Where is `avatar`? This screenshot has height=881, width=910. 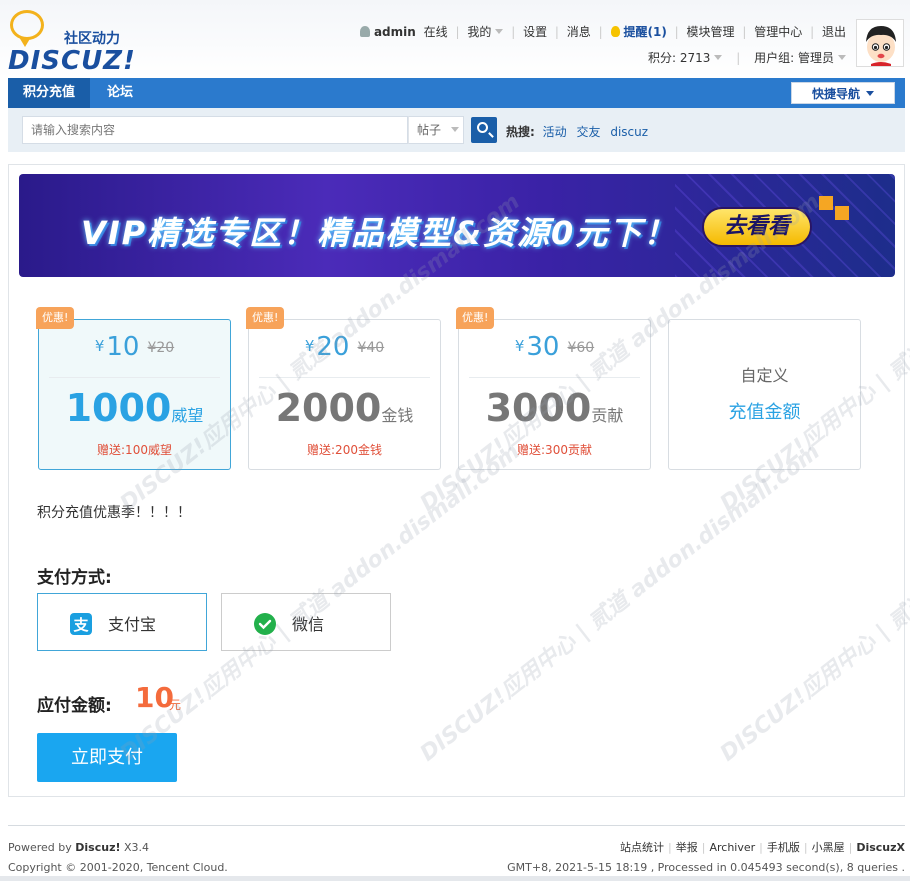
avatar is located at coordinates (880, 43).